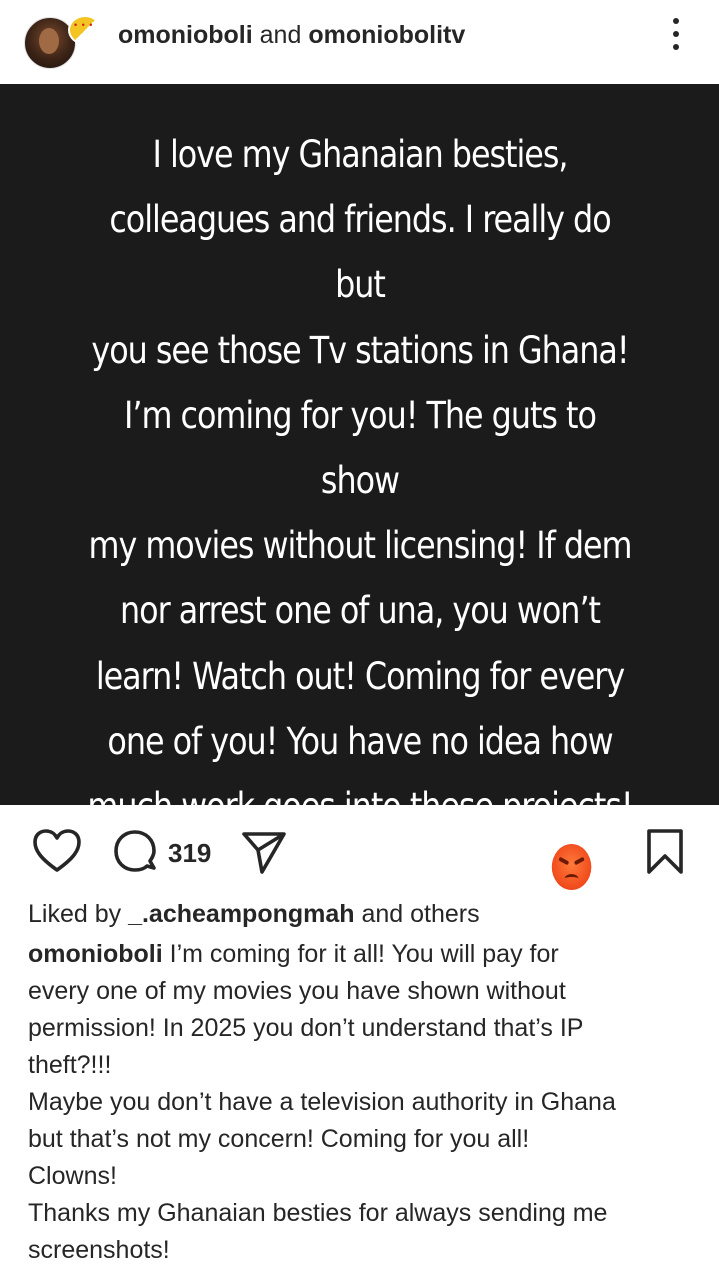 This screenshot has width=719, height=1269. I want to click on post-header: • • • omonioboli and omoniobolitv, so click(359, 42).